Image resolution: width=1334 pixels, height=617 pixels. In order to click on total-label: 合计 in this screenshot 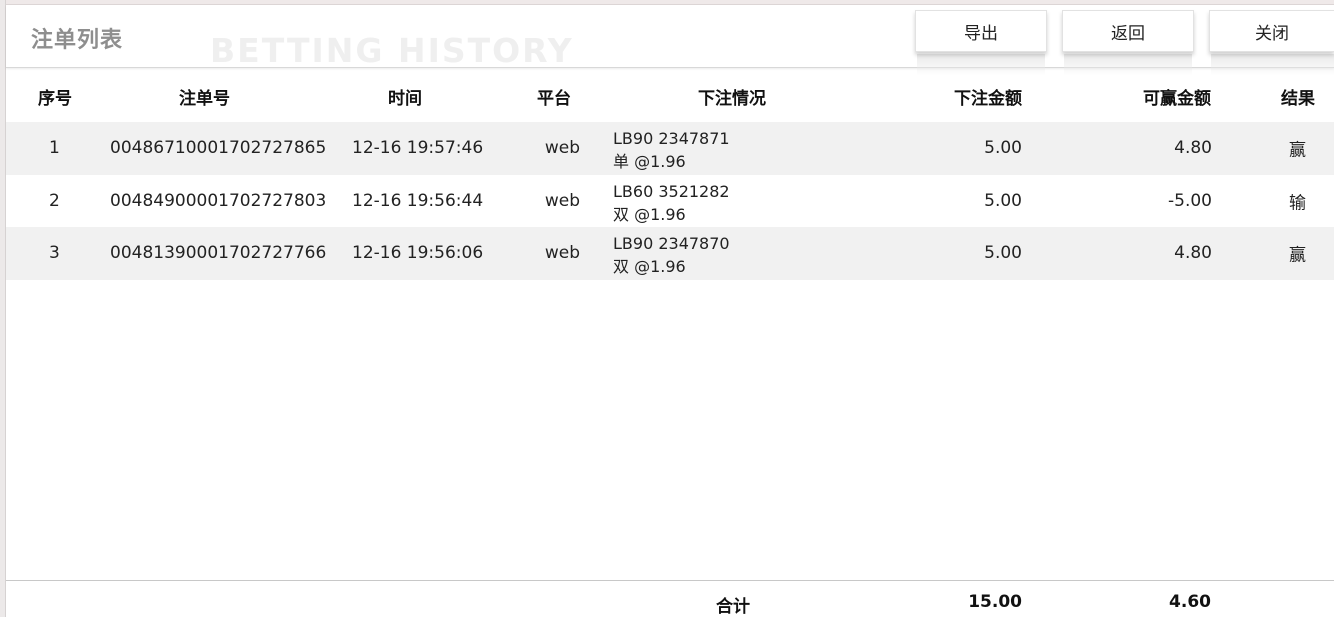, I will do `click(733, 607)`.